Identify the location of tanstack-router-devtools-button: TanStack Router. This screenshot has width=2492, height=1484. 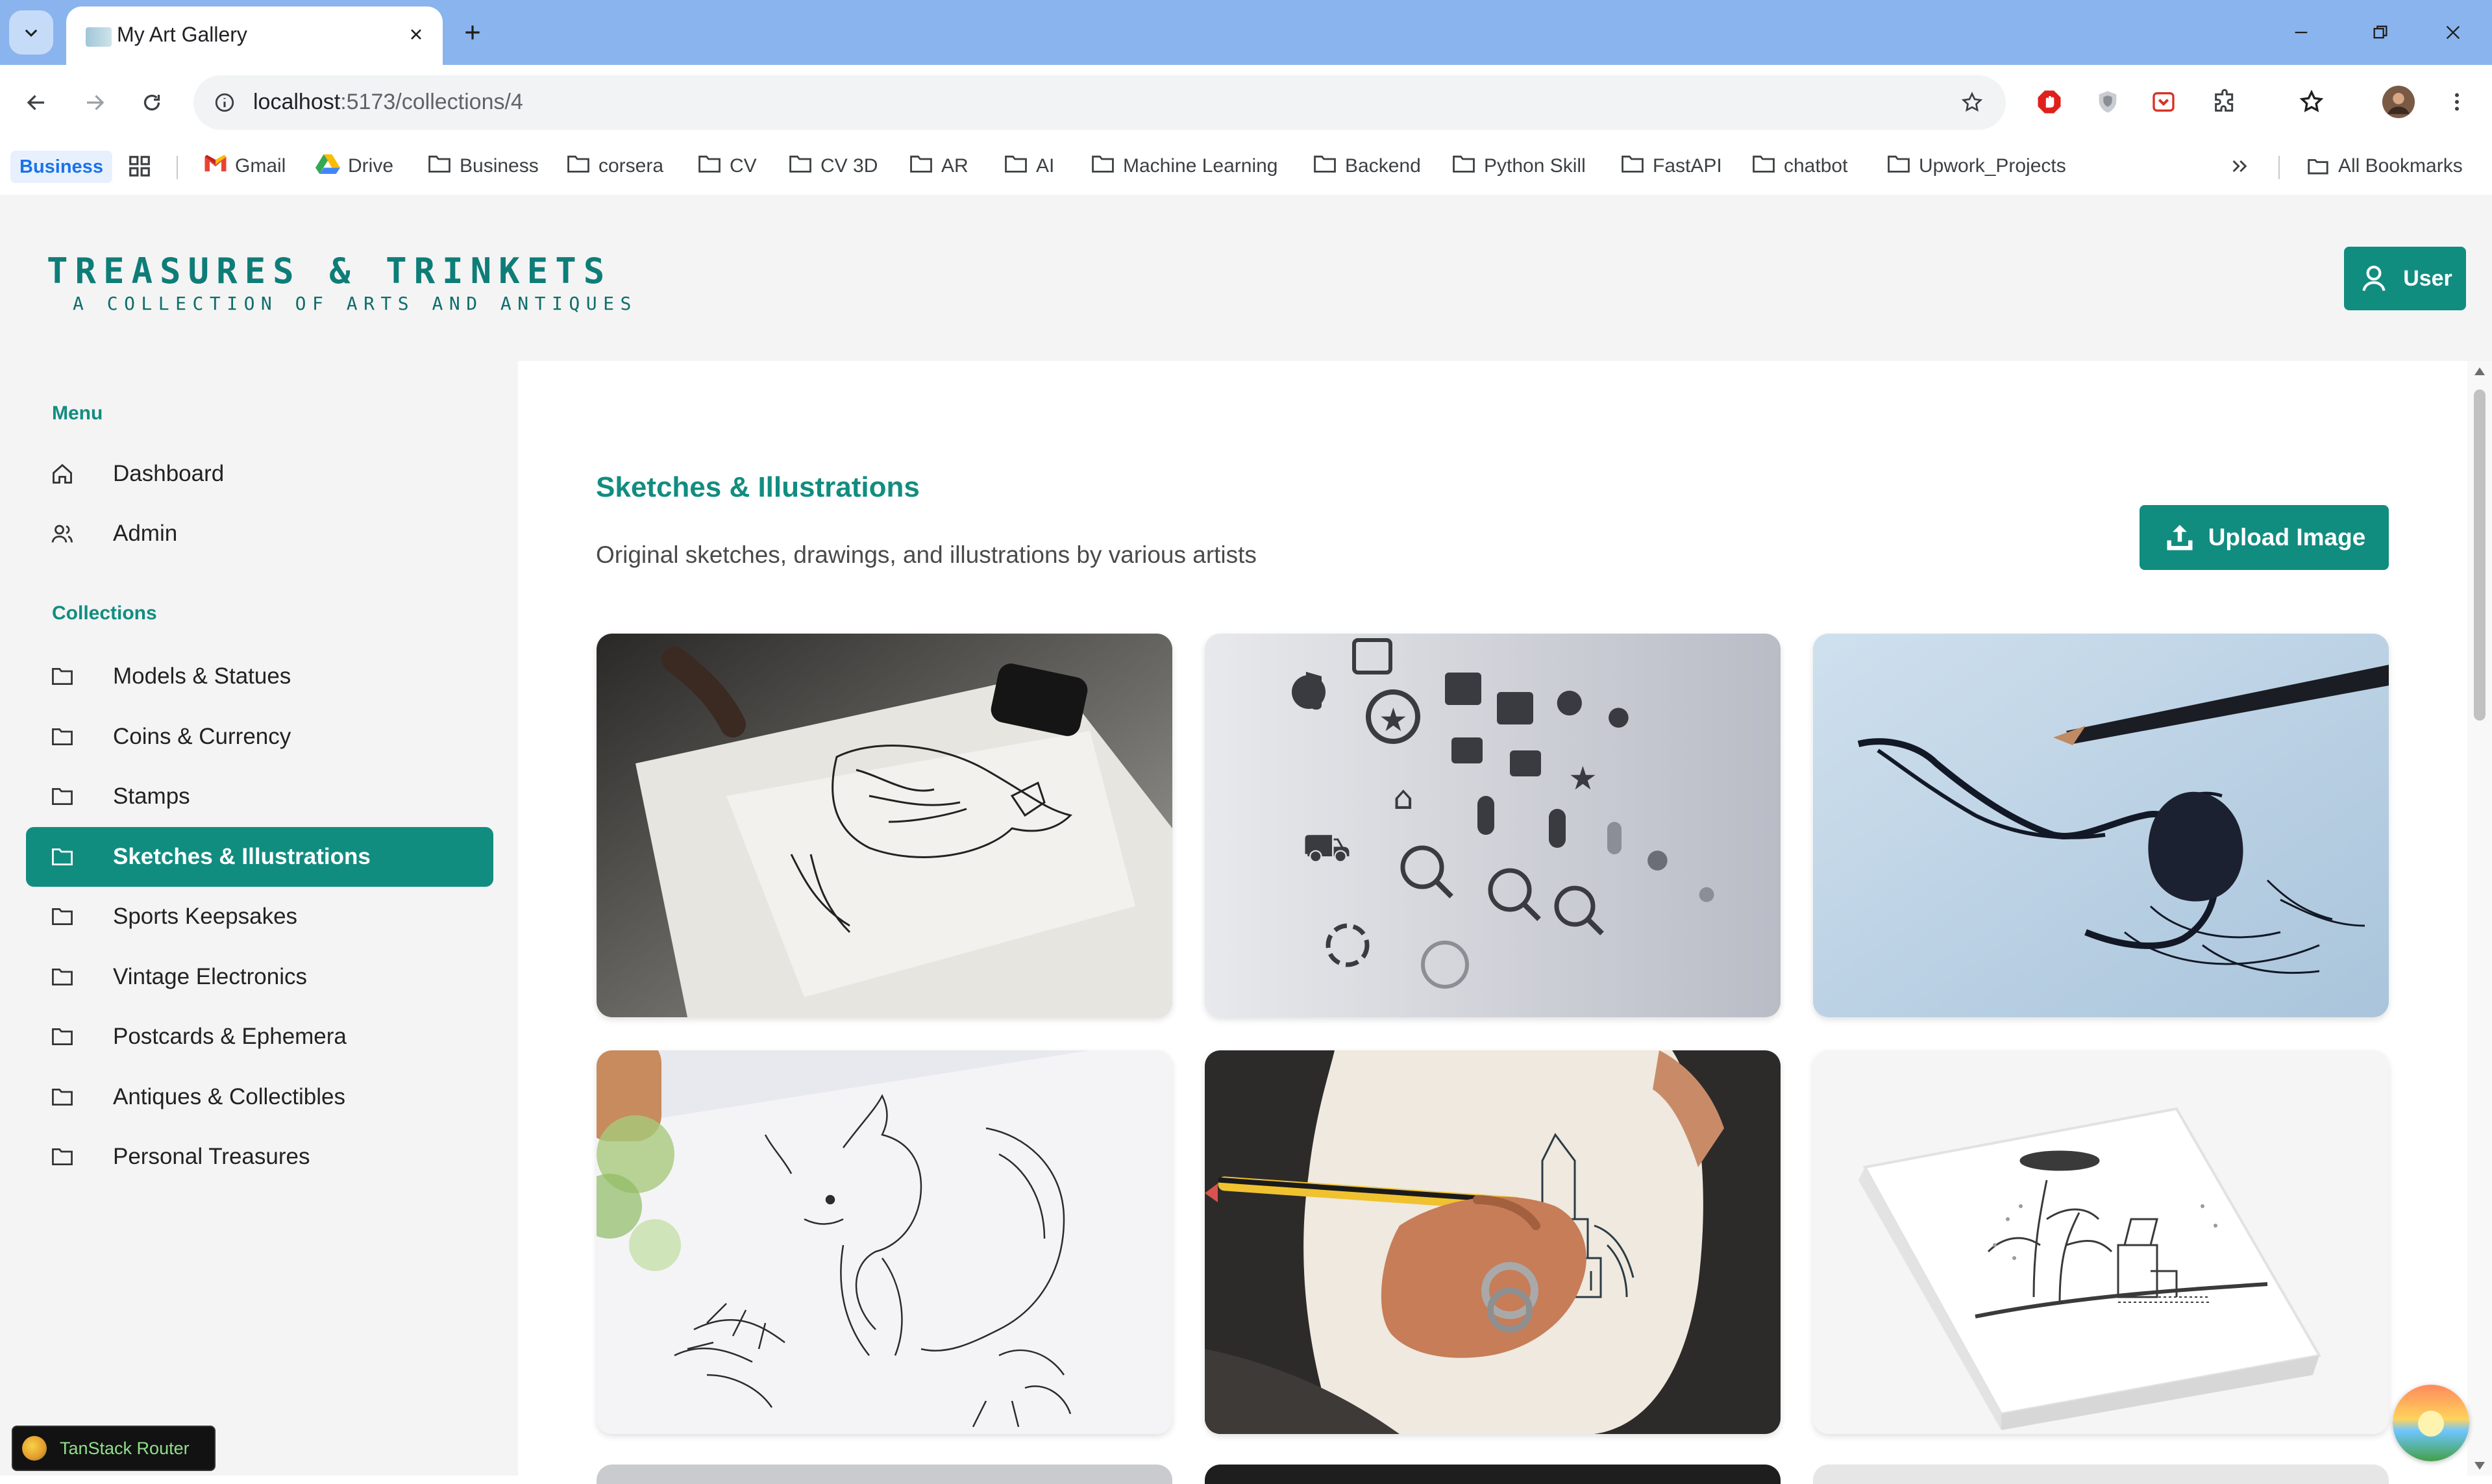
(114, 1448).